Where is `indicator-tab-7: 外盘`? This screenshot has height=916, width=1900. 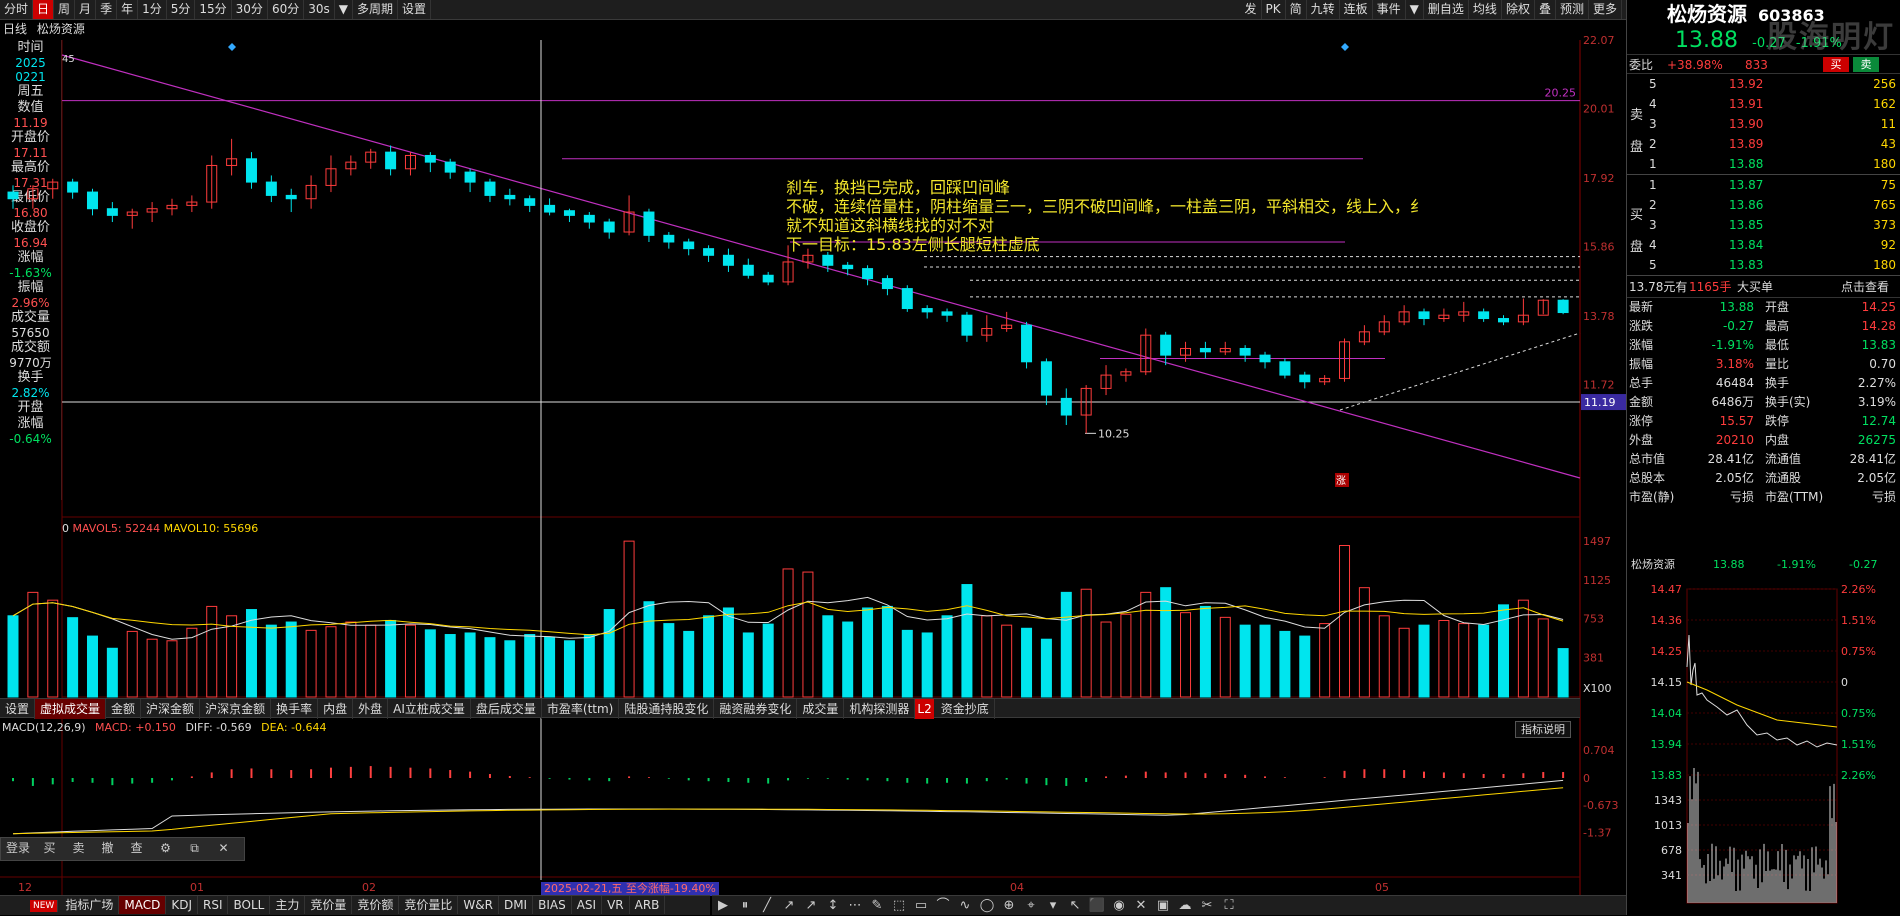 indicator-tab-7: 外盘 is located at coordinates (371, 709).